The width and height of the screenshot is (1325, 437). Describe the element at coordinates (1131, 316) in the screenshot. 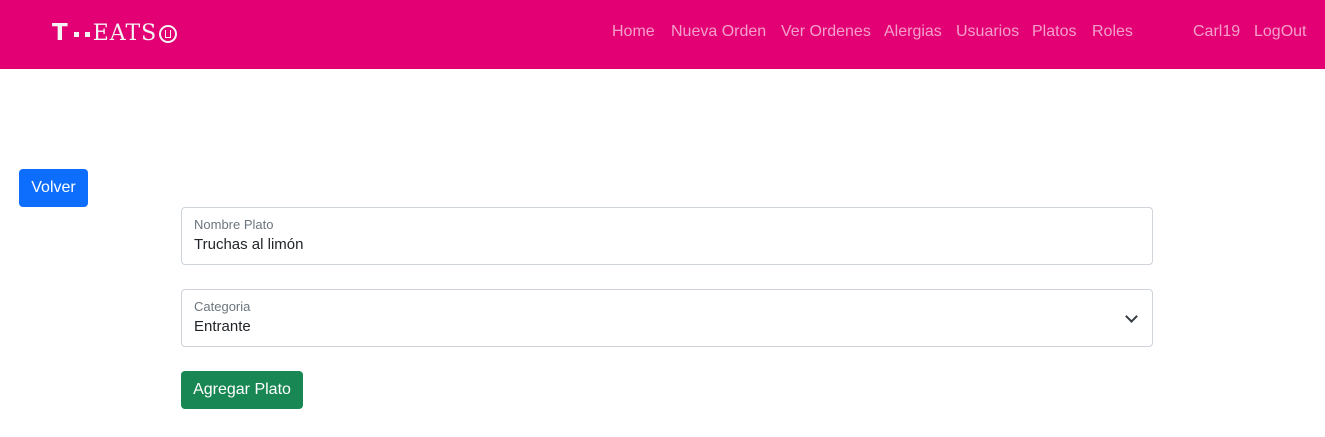

I see `chevron-down-icon` at that location.